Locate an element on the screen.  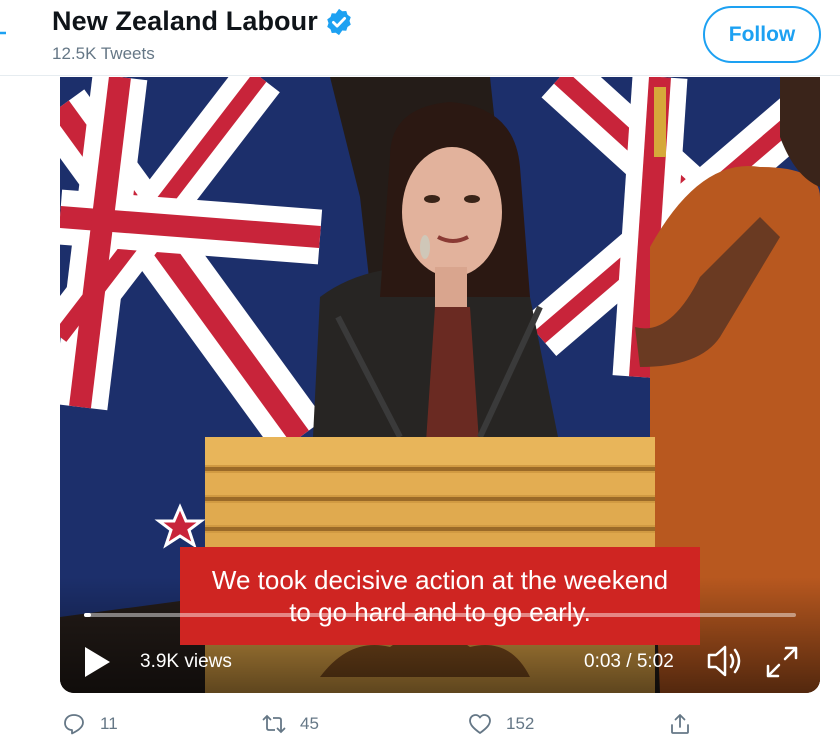
tweet-actions: 11 45 152 is located at coordinates (420, 726).